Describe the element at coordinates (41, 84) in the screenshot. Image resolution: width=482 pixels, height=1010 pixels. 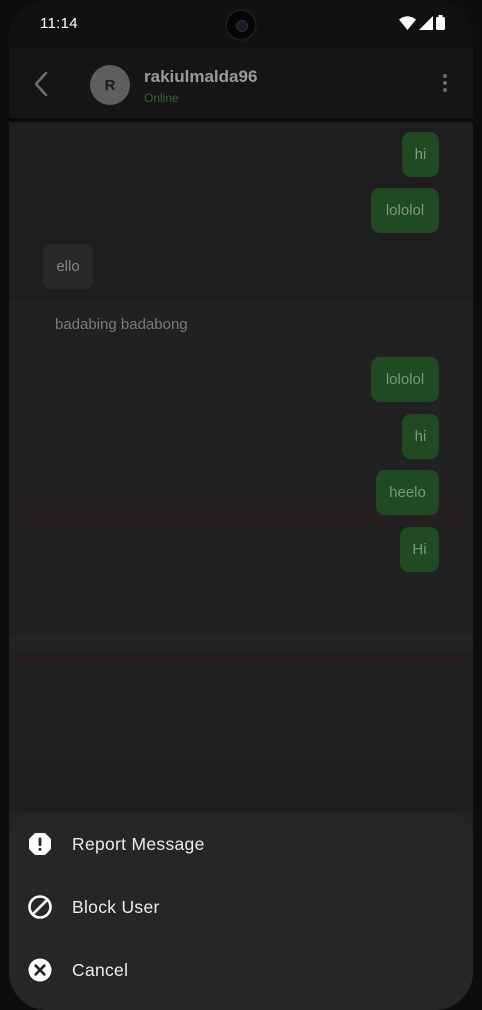
I see `back-arrow-icon` at that location.